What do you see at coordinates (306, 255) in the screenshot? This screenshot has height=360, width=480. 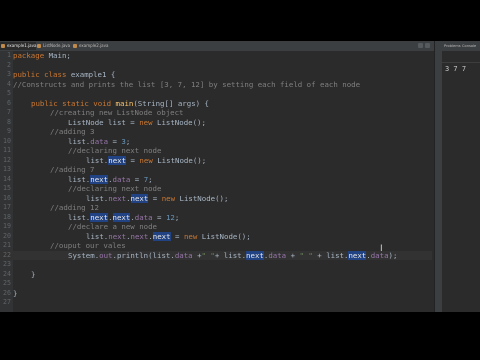 I see `string-literal: " "` at bounding box center [306, 255].